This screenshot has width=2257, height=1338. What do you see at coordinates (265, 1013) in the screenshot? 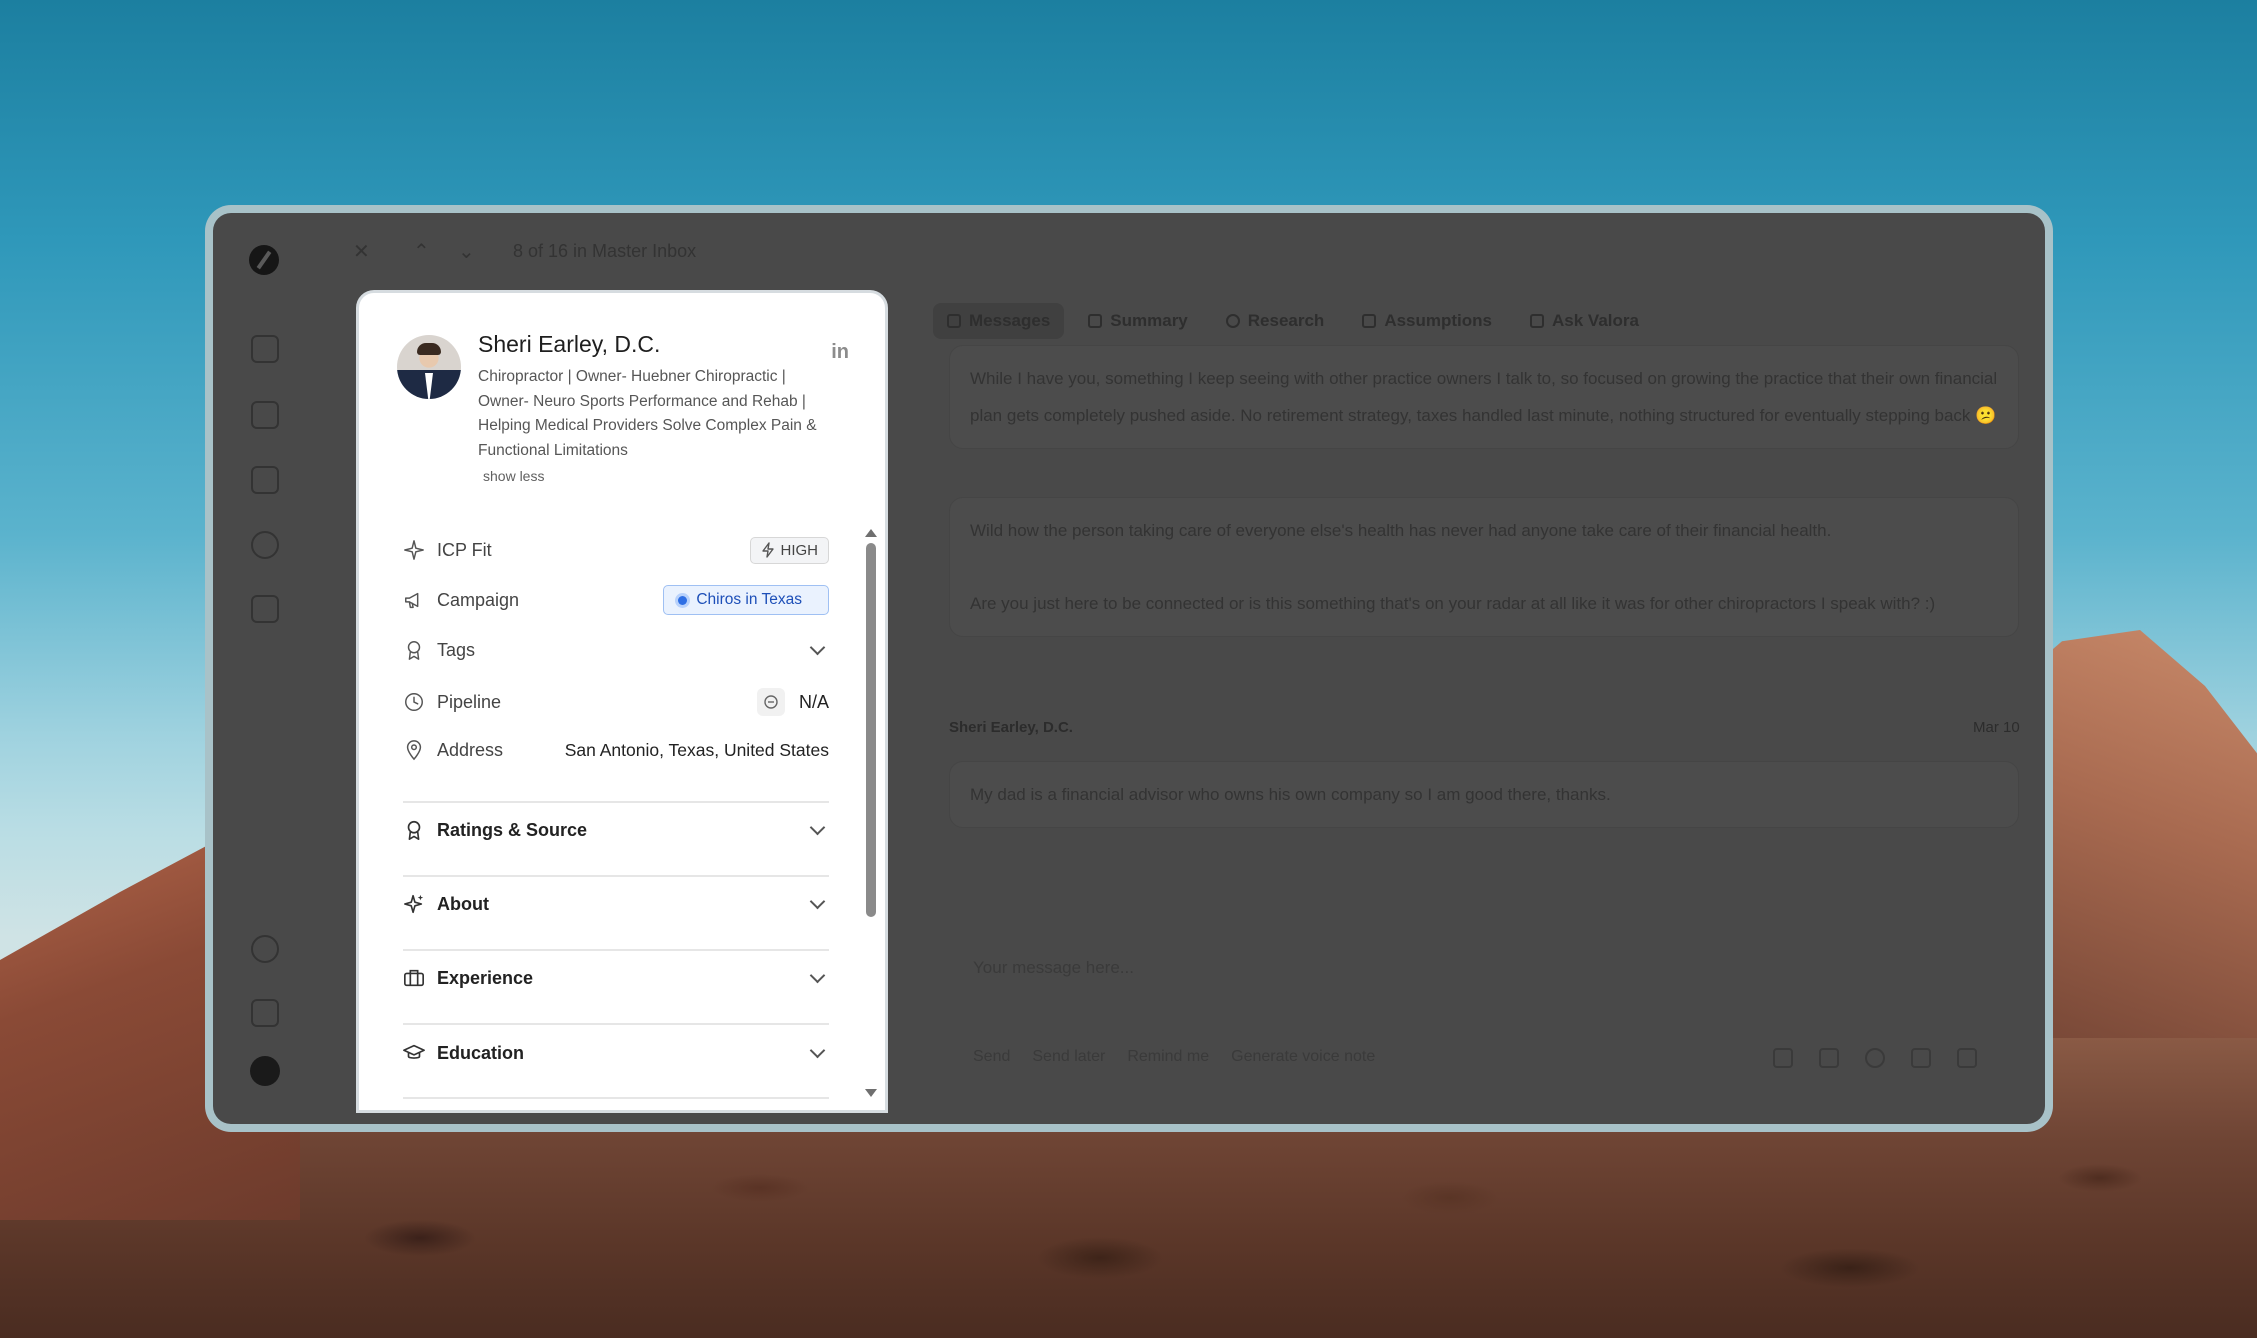
I see `rocket-icon` at bounding box center [265, 1013].